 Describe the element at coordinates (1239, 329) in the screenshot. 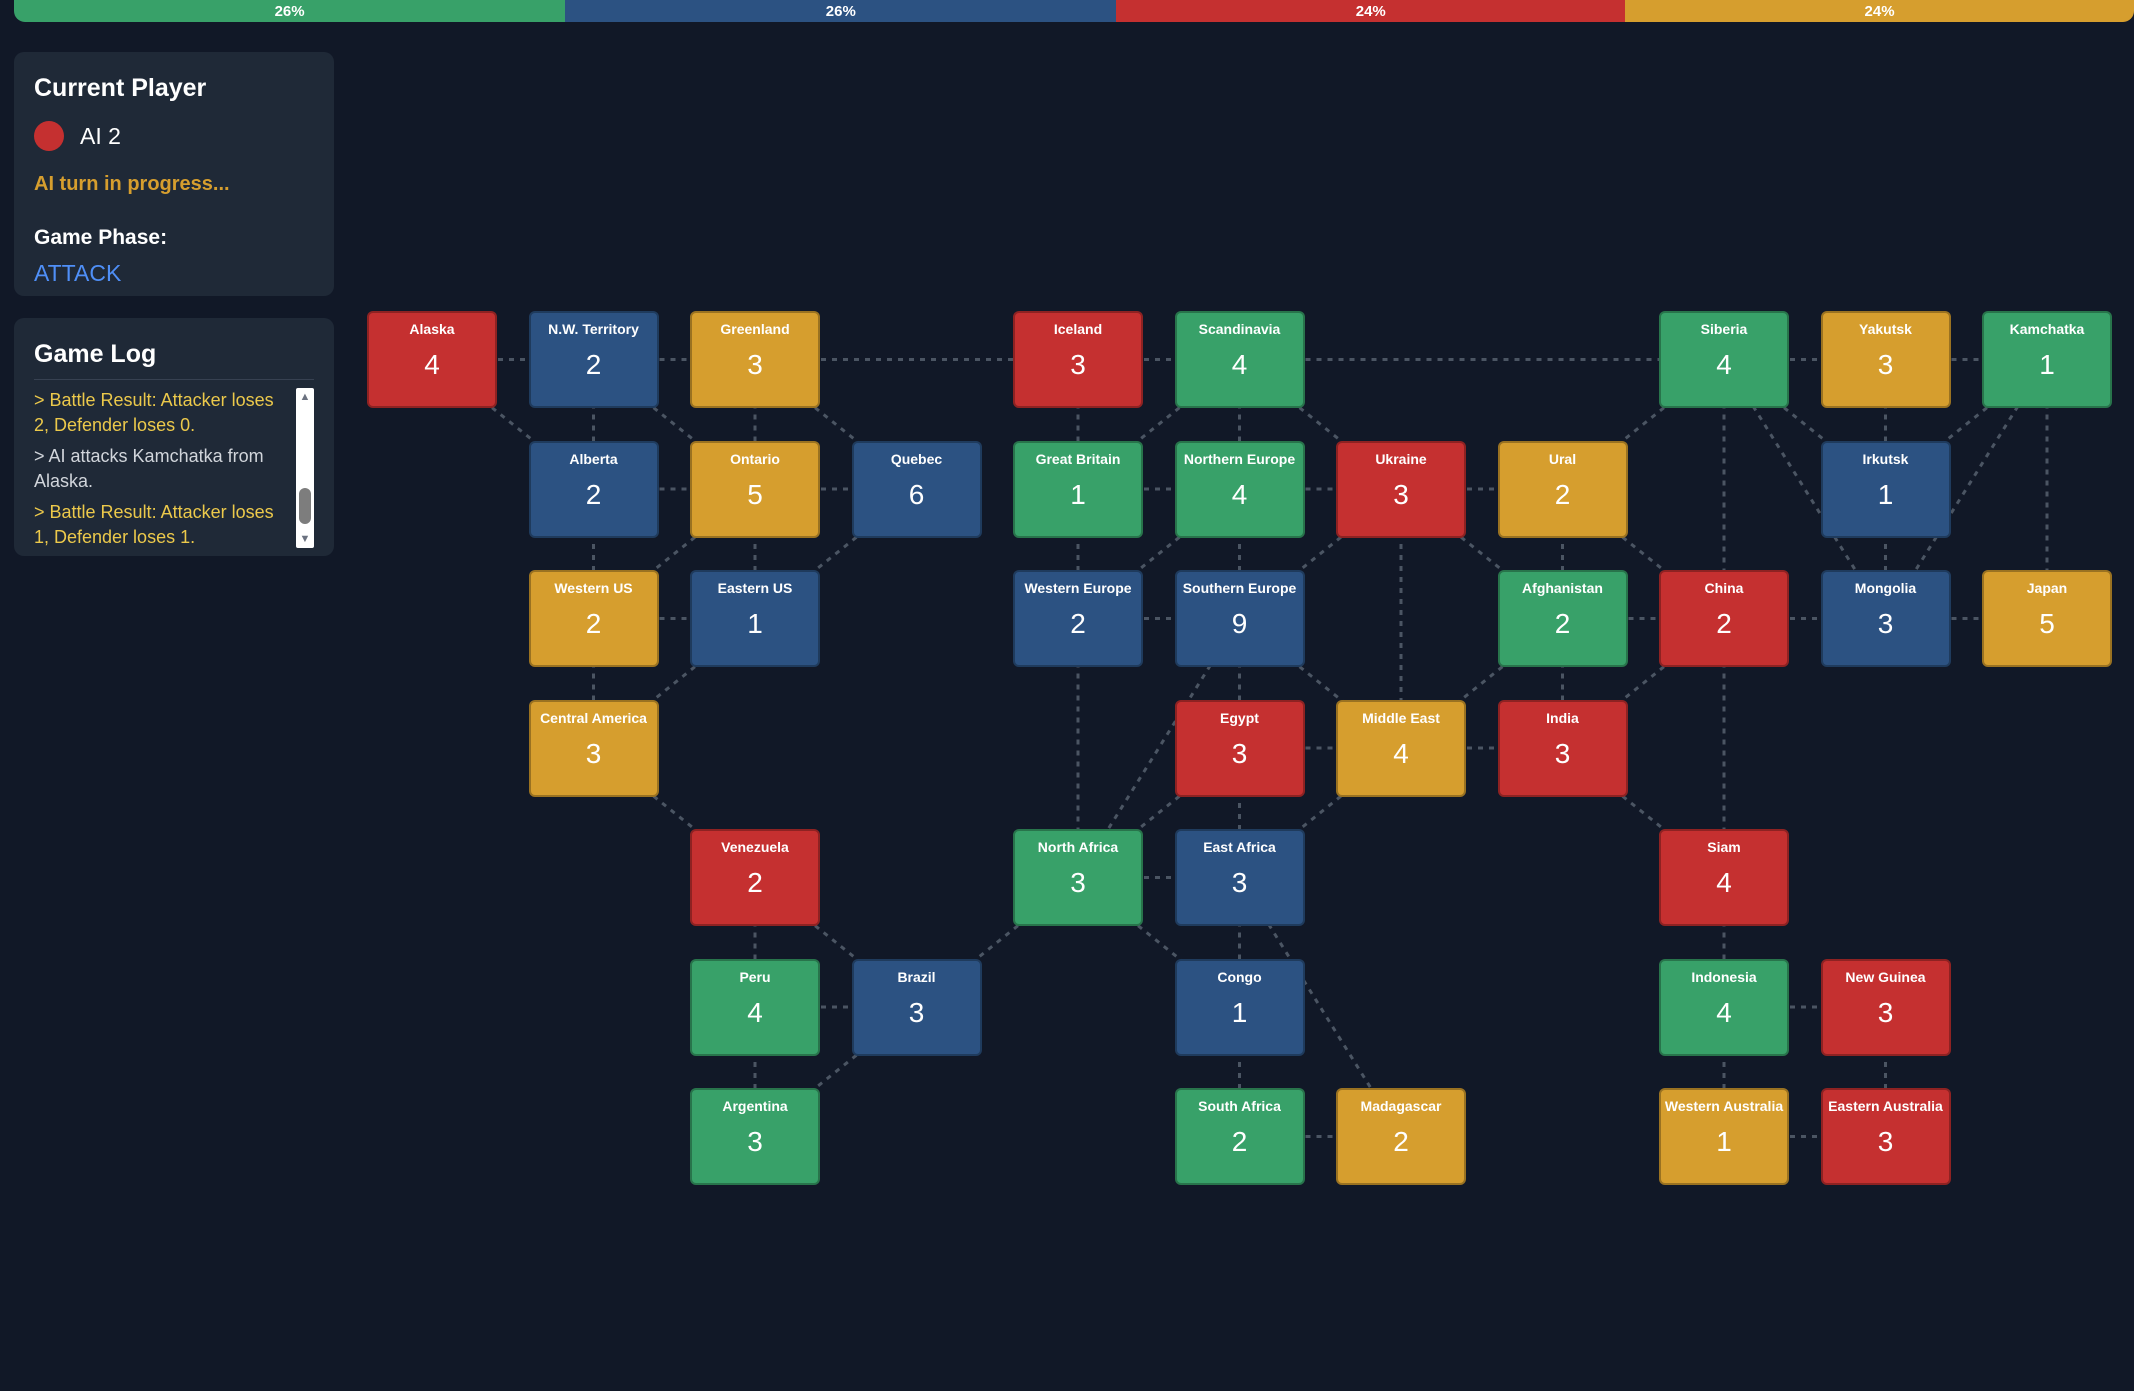

I see `territory-name: Scandinavia` at that location.